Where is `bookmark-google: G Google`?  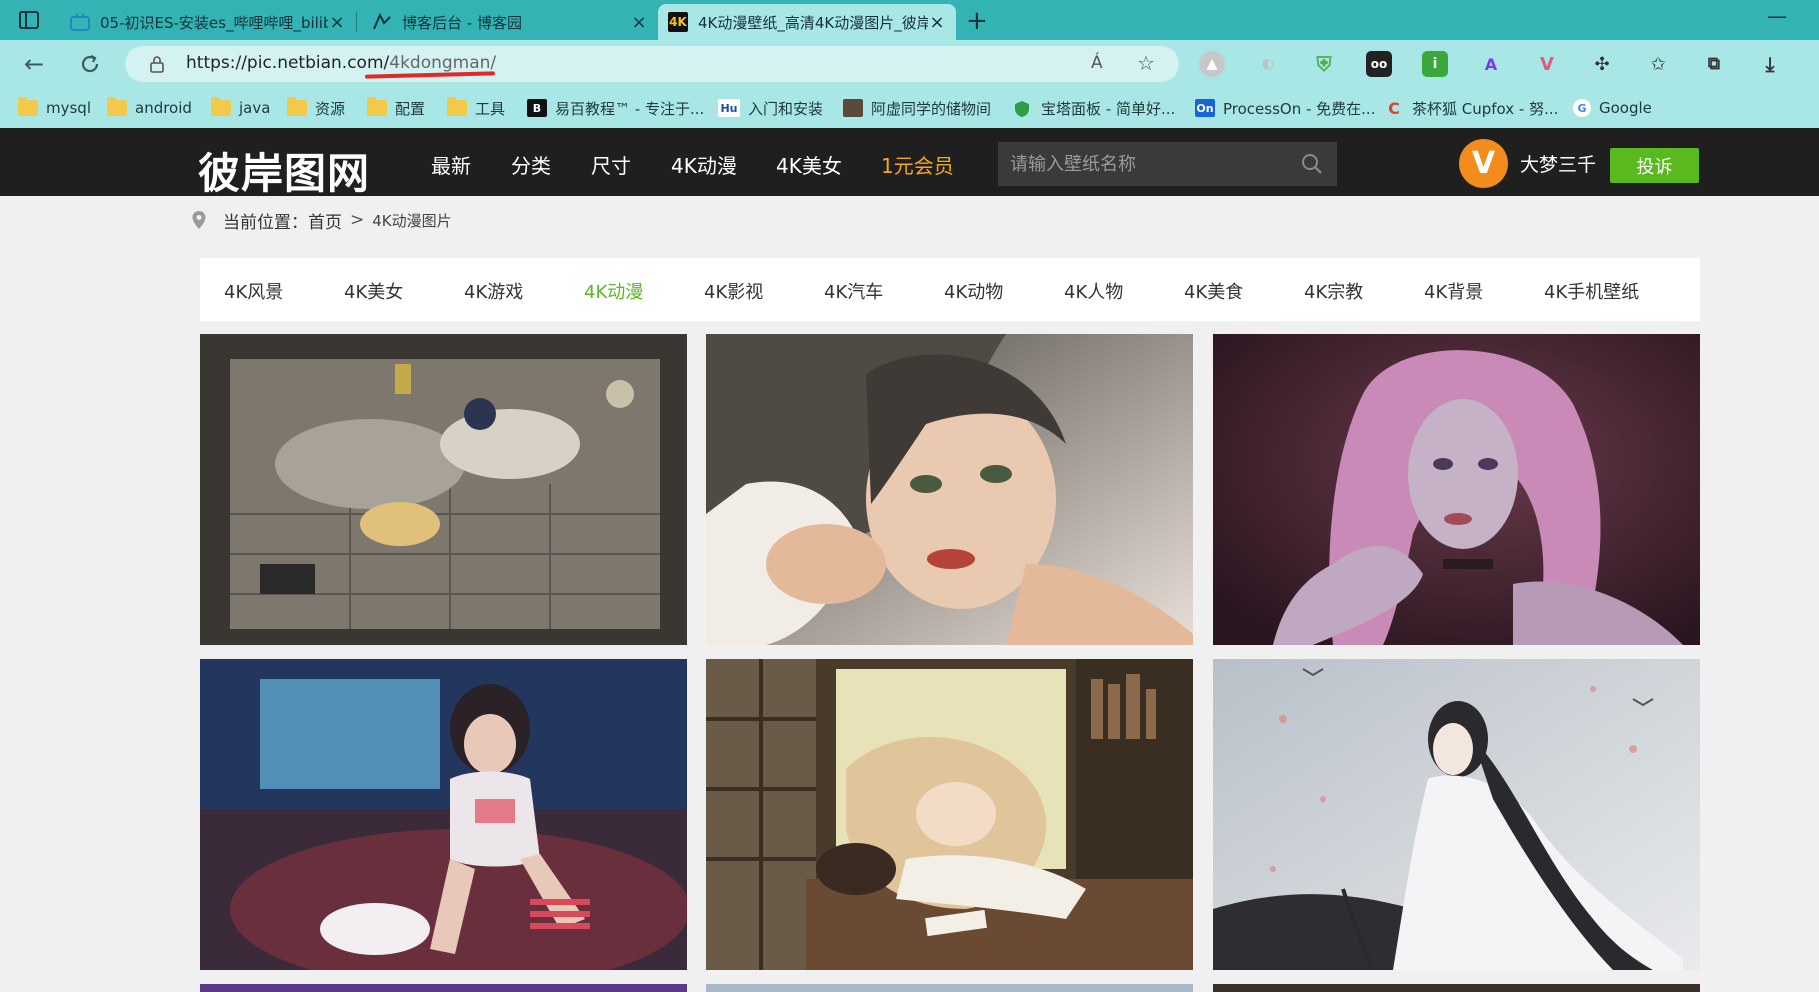
bookmark-google: G Google is located at coordinates (1612, 108).